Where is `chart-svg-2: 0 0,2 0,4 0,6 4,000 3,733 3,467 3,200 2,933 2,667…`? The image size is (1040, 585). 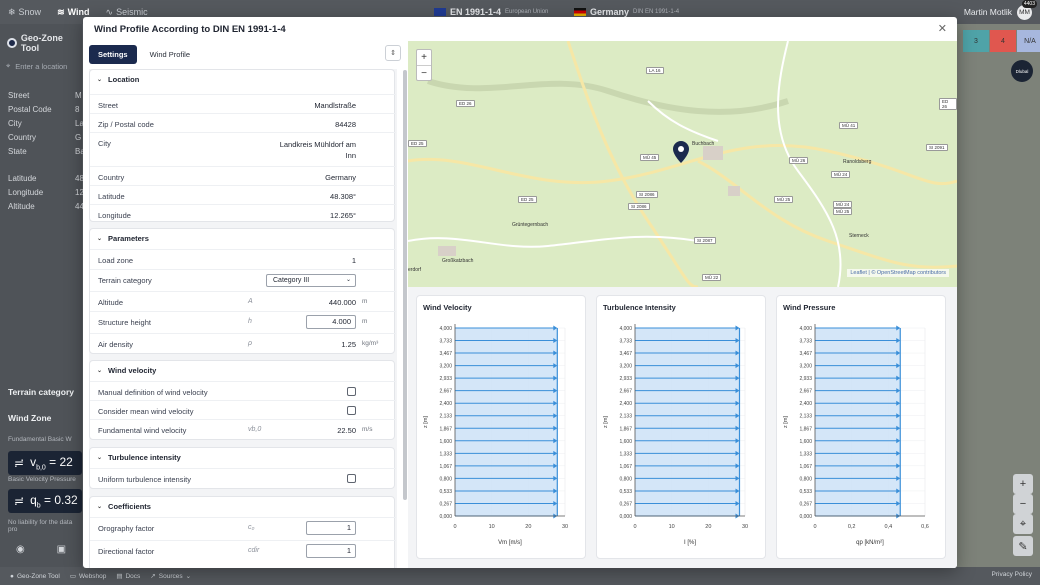 chart-svg-2: 0 0,2 0,4 0,6 4,000 3,733 3,467 3,200 2,933 2,667… is located at coordinates (856, 435).